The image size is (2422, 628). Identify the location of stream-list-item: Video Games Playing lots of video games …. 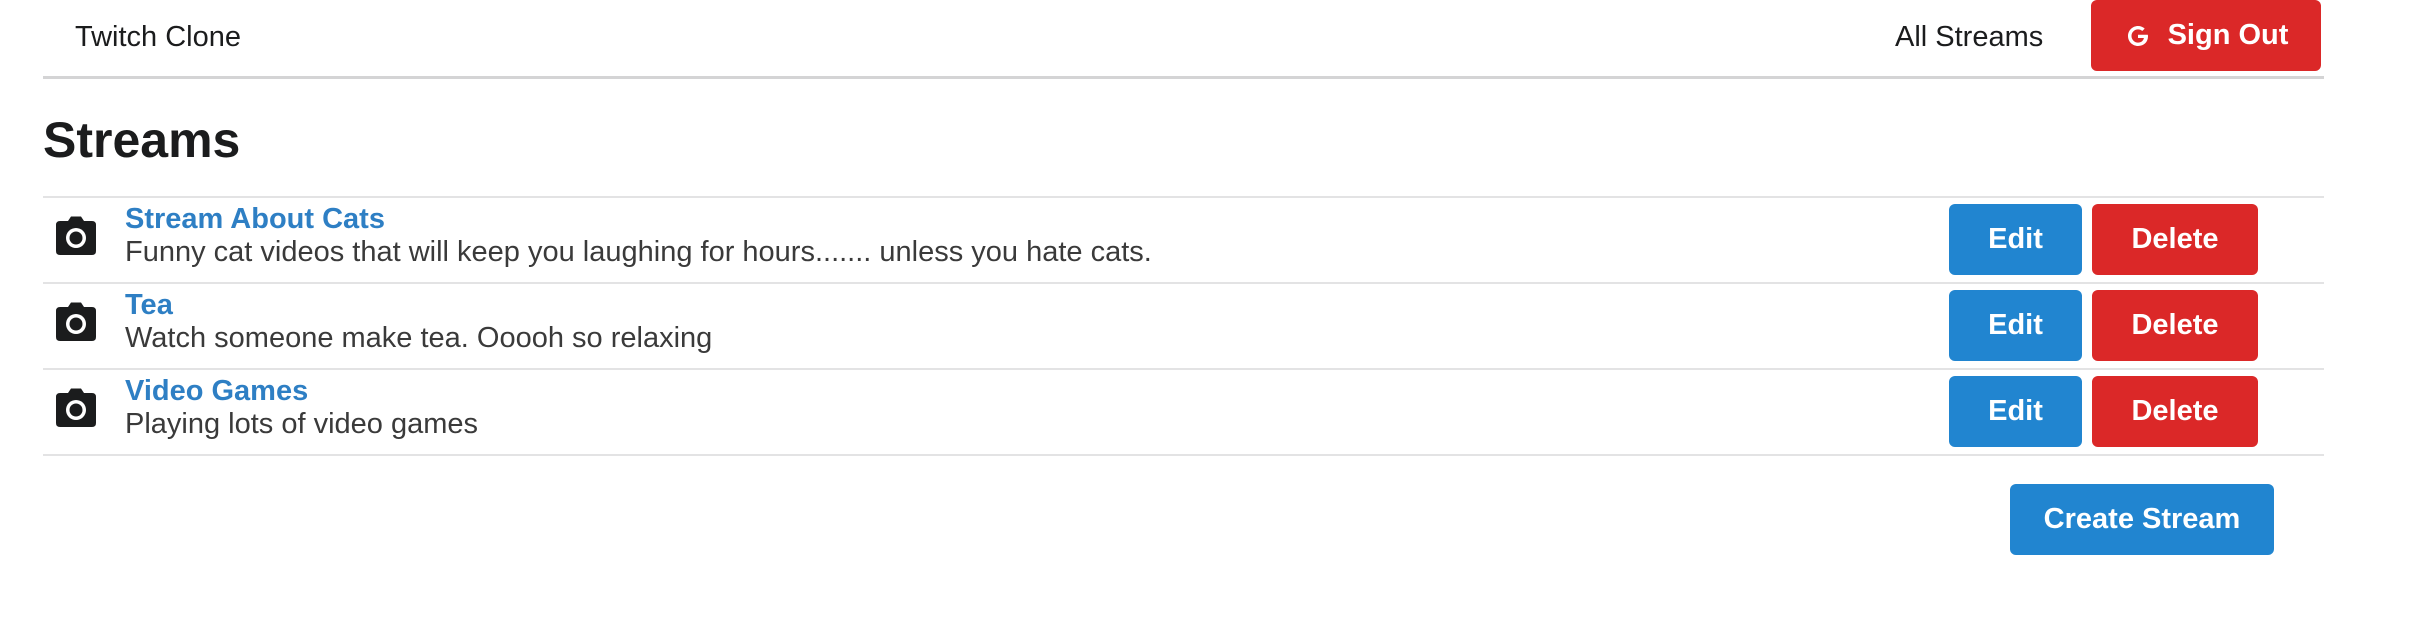
(1183, 413).